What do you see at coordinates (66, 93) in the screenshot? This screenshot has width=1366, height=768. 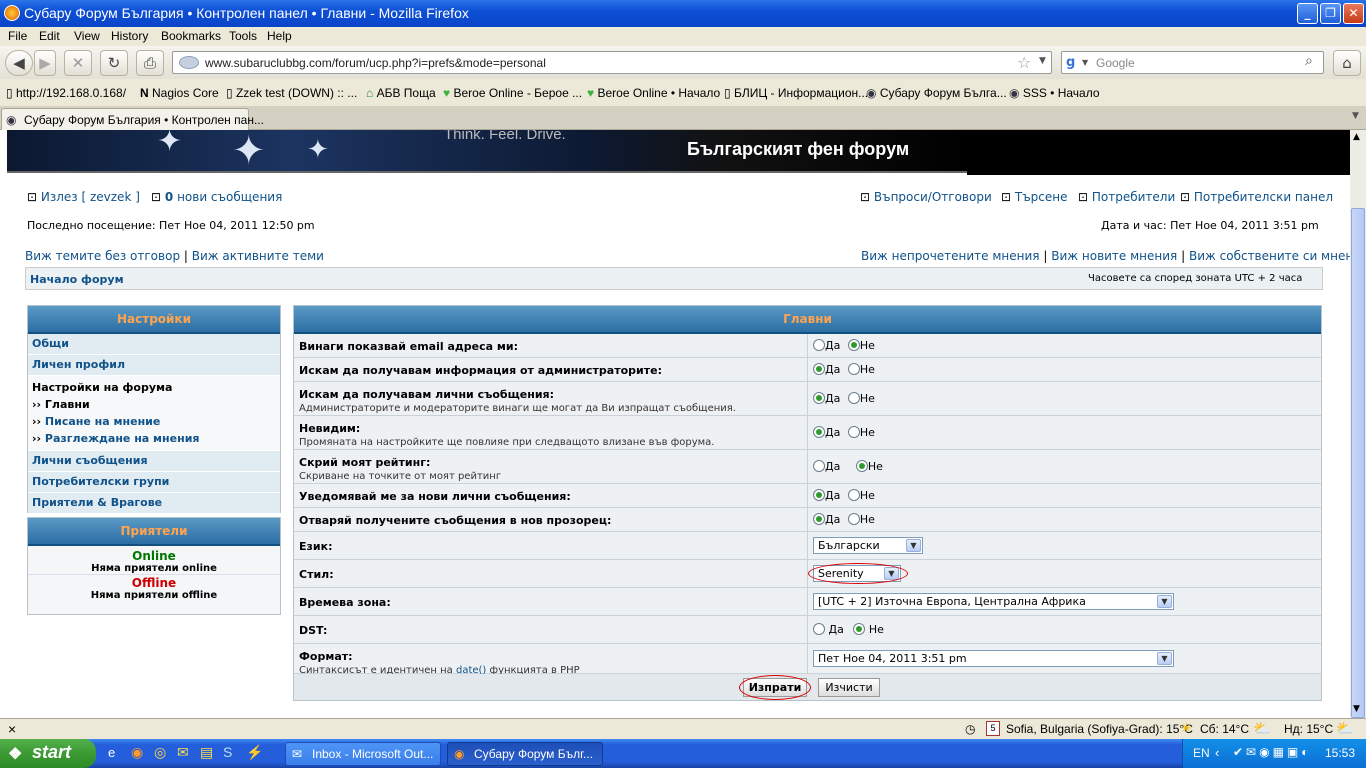 I see `bookmark-item: ▯ http://192.168.0.168/` at bounding box center [66, 93].